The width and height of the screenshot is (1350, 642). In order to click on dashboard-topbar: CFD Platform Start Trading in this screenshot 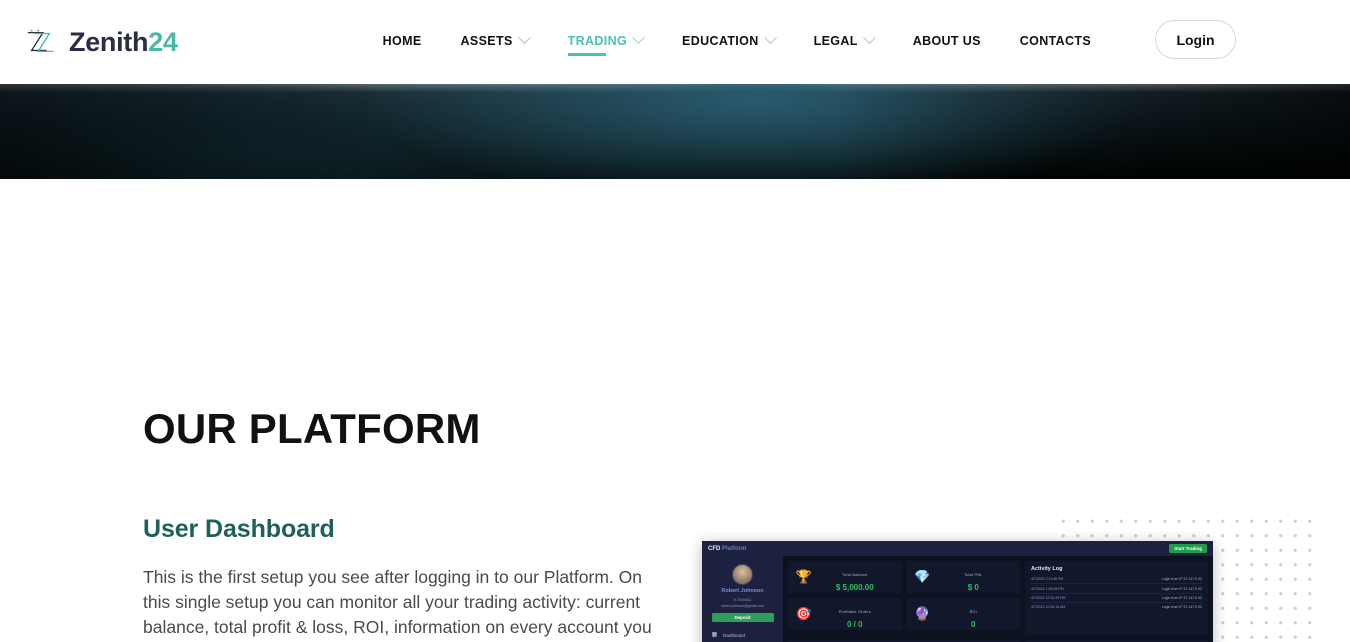, I will do `click(957, 548)`.